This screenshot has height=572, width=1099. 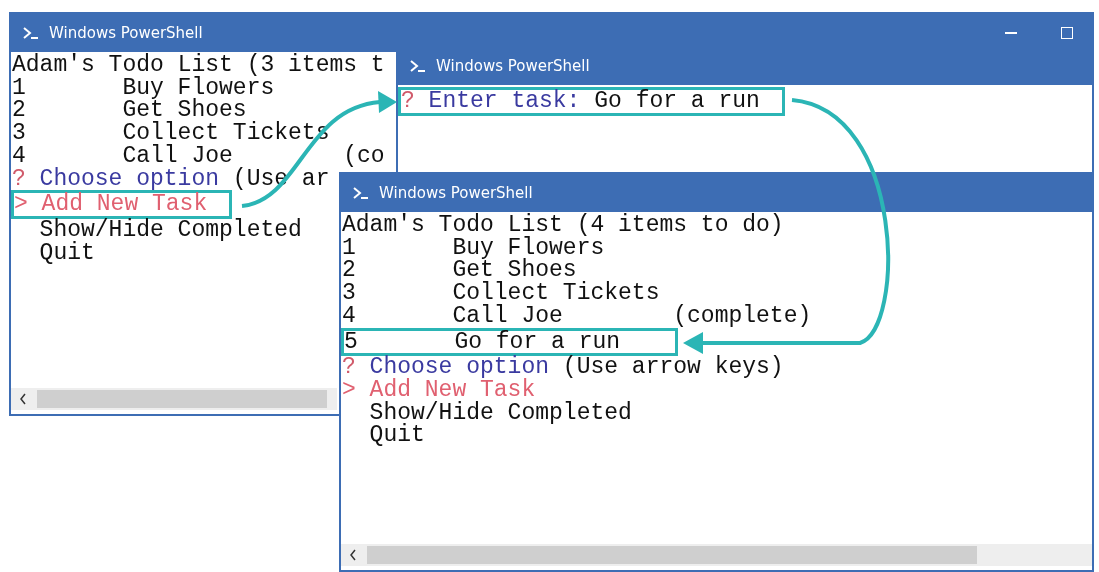 I want to click on task-name: Collect Tickets, so click(x=556, y=293).